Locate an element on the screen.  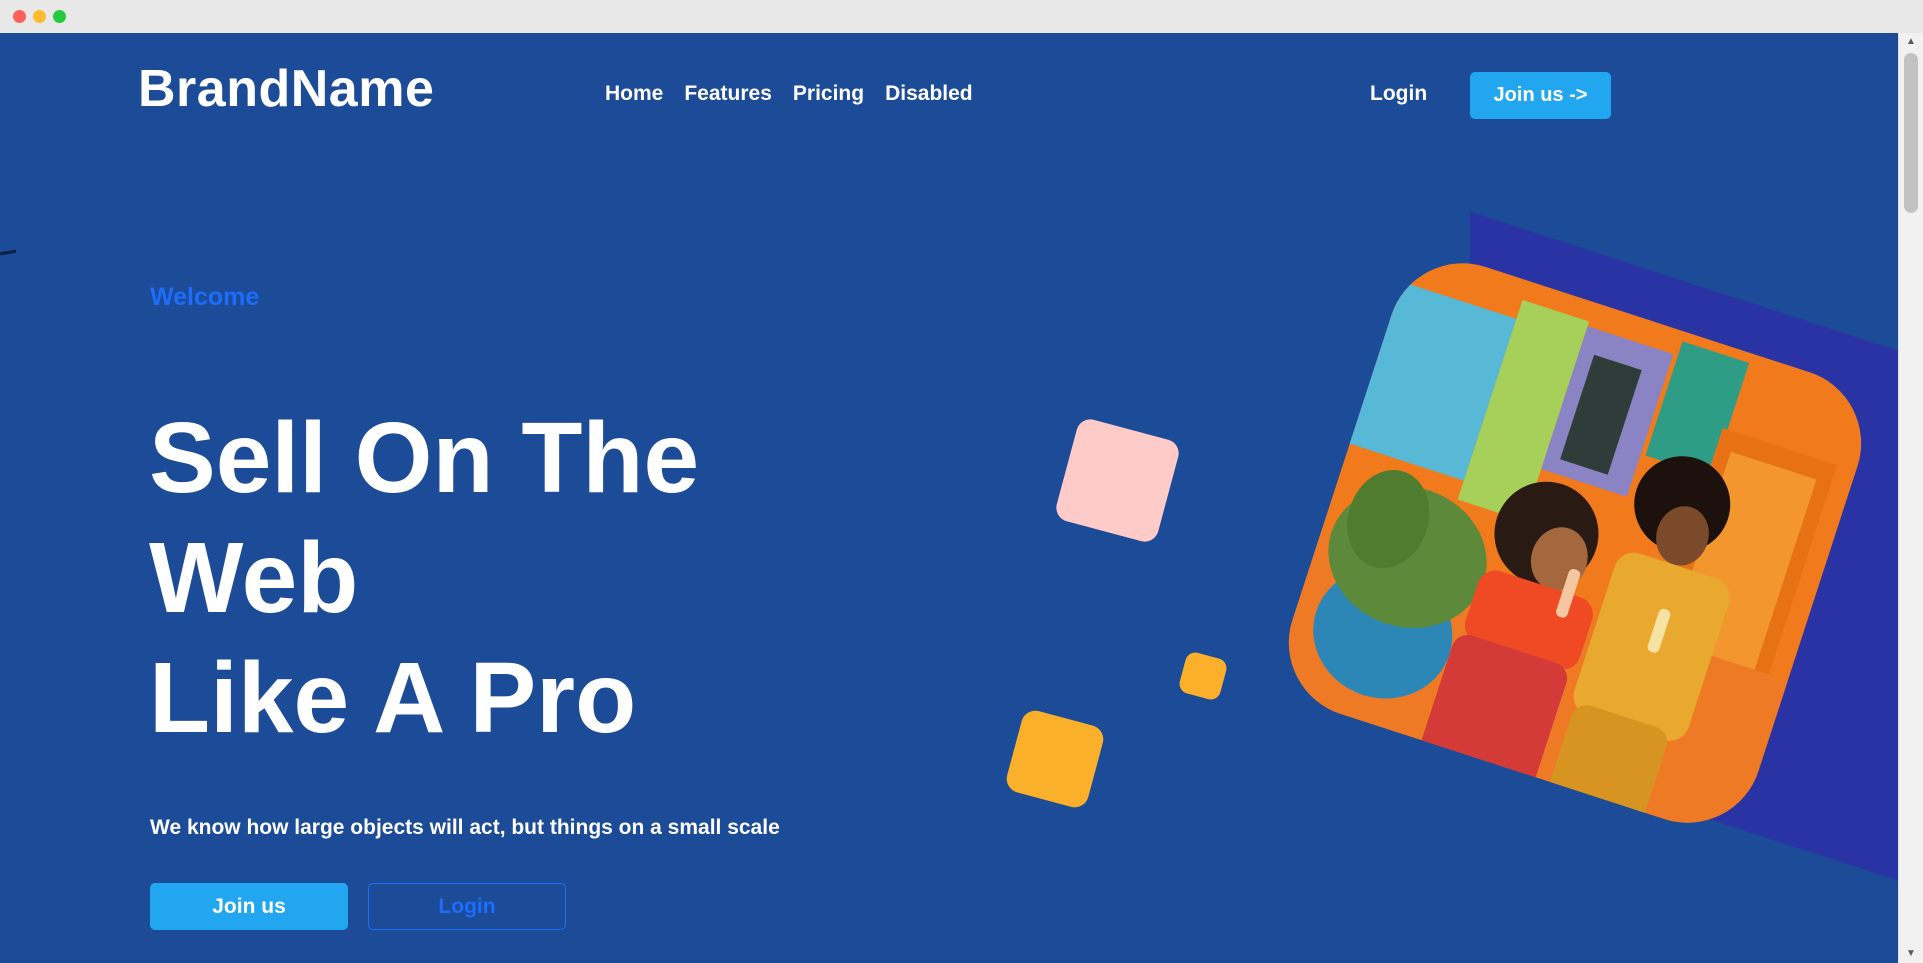
close-window-button is located at coordinates (19, 16).